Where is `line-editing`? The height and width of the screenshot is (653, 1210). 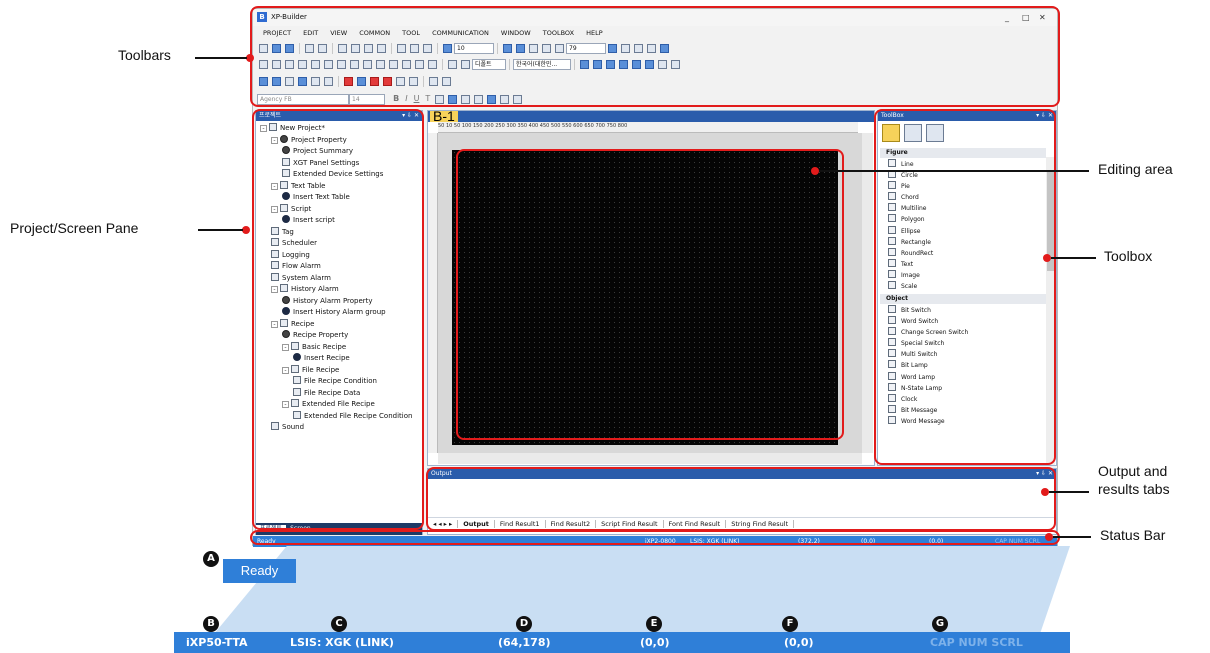 line-editing is located at coordinates (954, 171).